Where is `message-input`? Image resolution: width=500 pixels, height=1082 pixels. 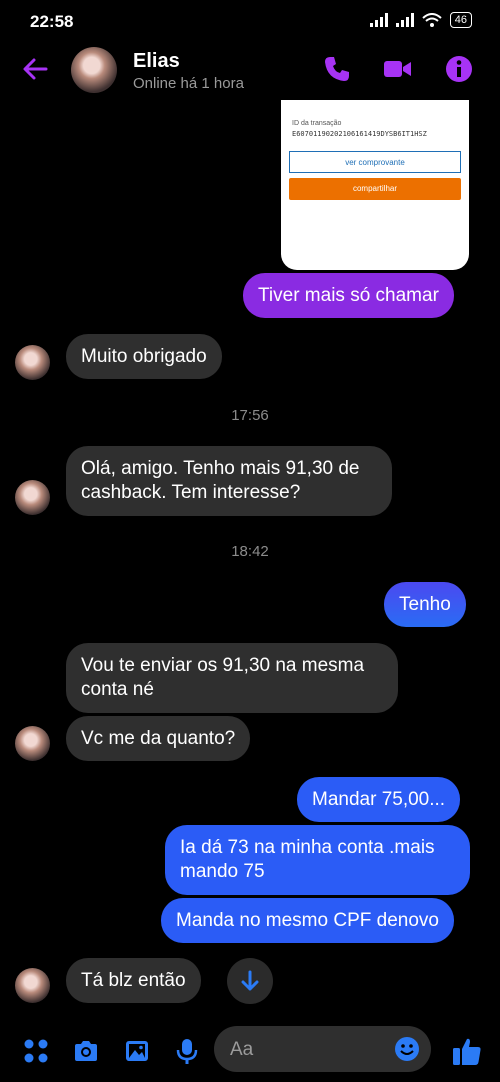 message-input is located at coordinates (310, 1050).